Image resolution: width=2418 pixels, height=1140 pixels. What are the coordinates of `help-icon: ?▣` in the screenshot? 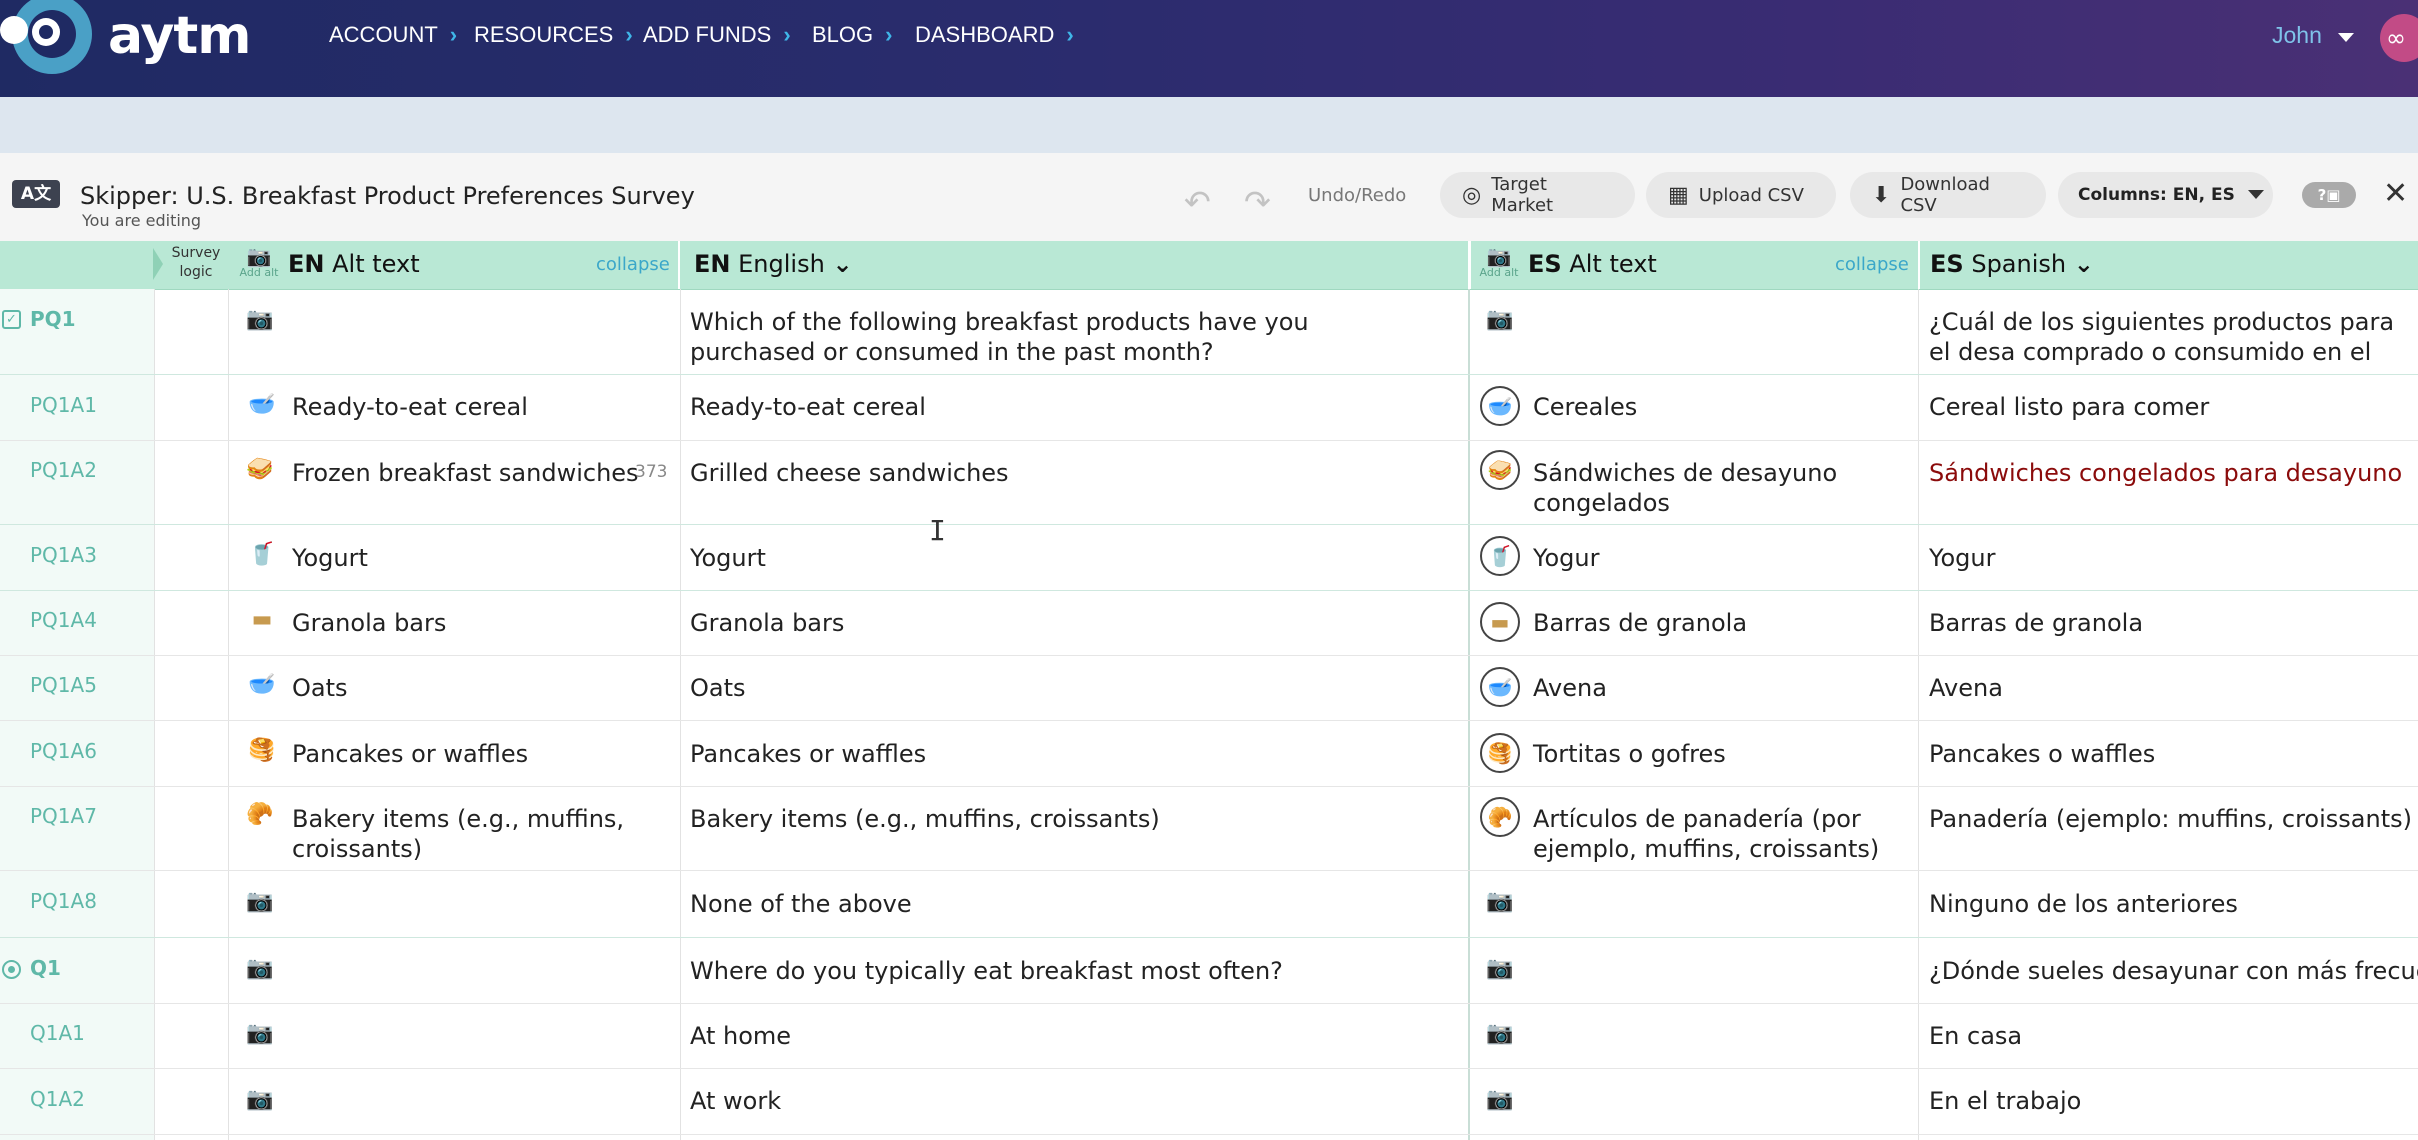 It's located at (2329, 195).